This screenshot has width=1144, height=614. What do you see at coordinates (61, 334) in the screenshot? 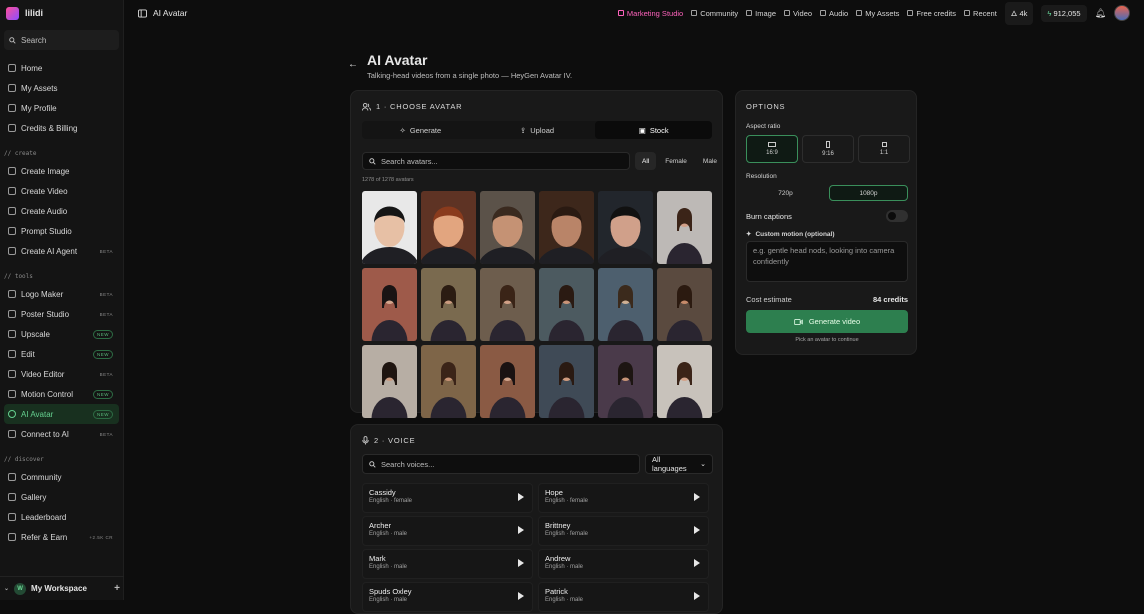
I see `sidebar-item-upscale: Upscale NEW` at bounding box center [61, 334].